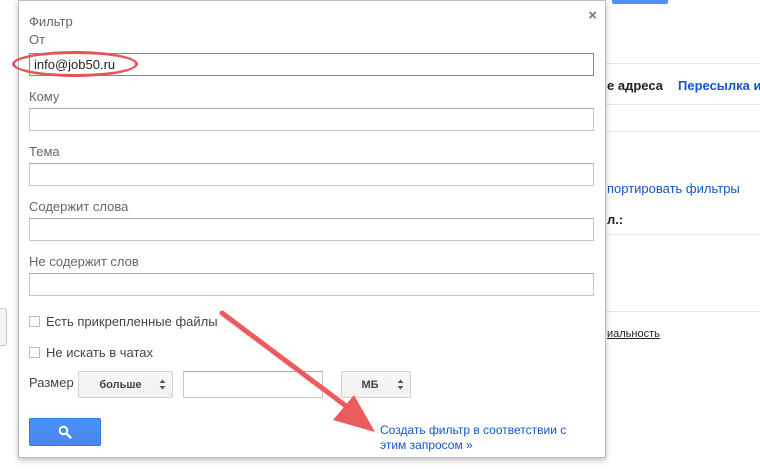  Describe the element at coordinates (635, 85) in the screenshot. I see `tab-addresses: е адреса` at that location.